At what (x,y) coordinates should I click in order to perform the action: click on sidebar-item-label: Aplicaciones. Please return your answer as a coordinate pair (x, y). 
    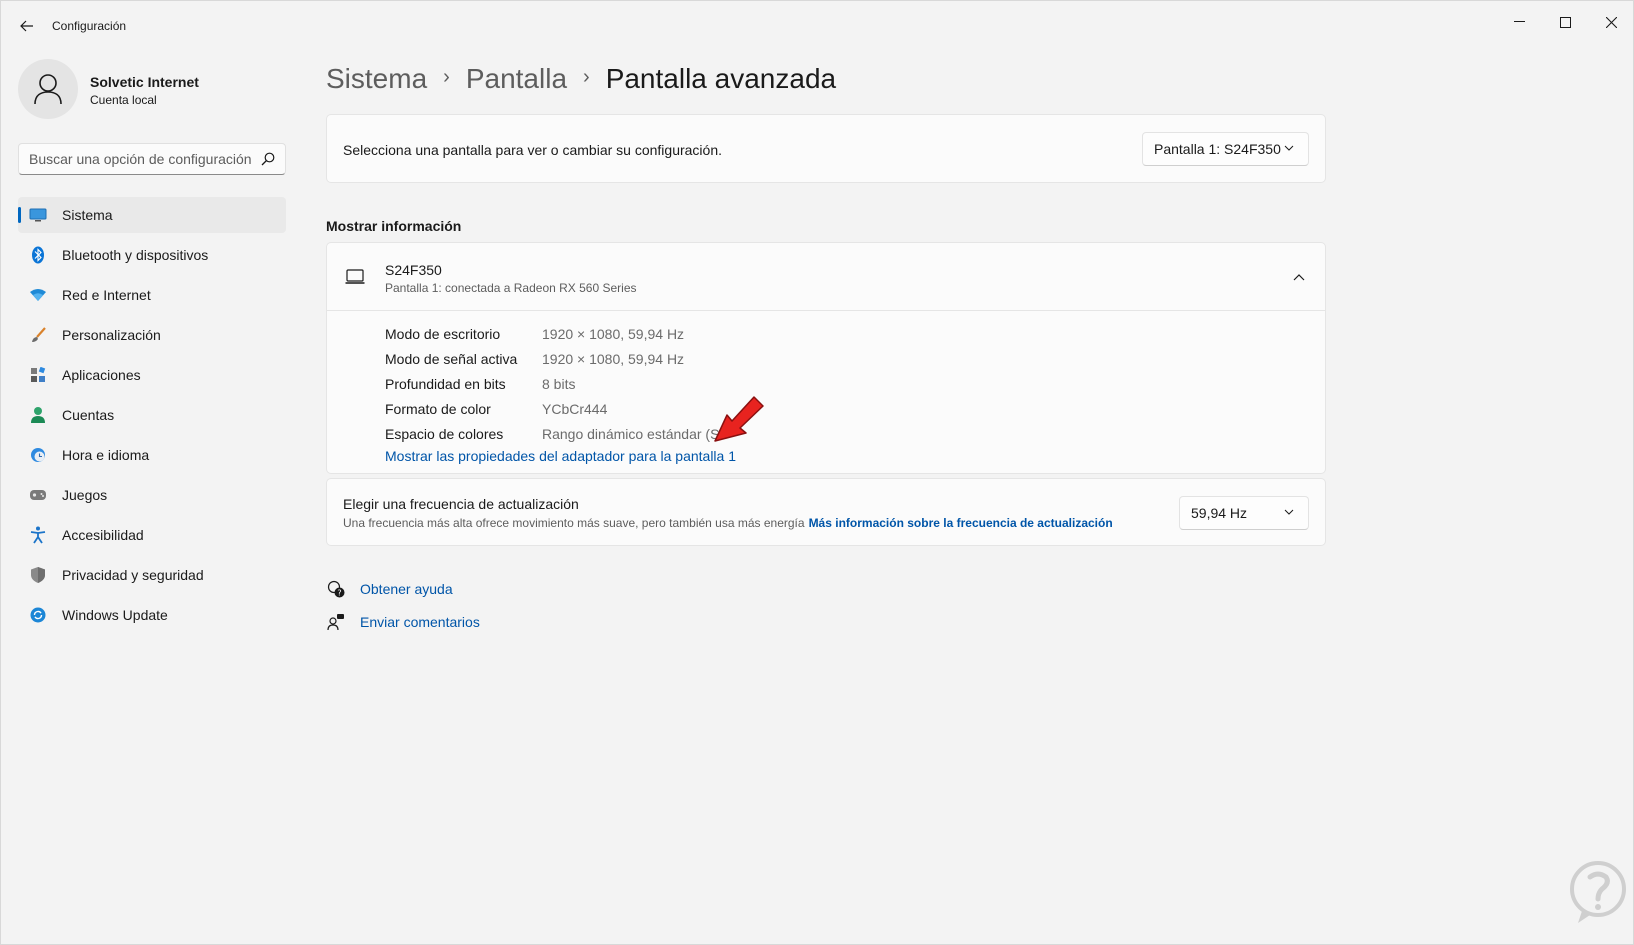
    Looking at the image, I should click on (101, 375).